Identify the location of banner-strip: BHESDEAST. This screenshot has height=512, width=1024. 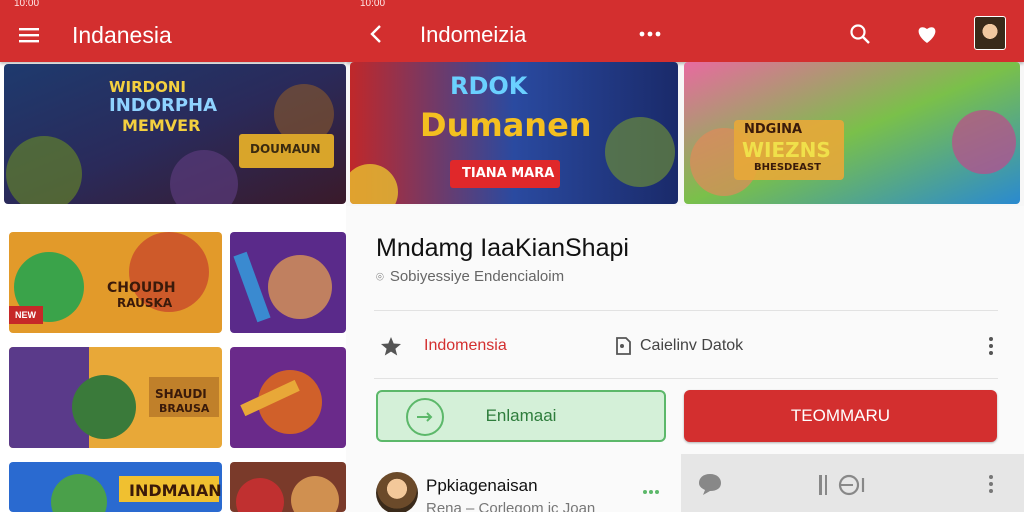
(787, 167).